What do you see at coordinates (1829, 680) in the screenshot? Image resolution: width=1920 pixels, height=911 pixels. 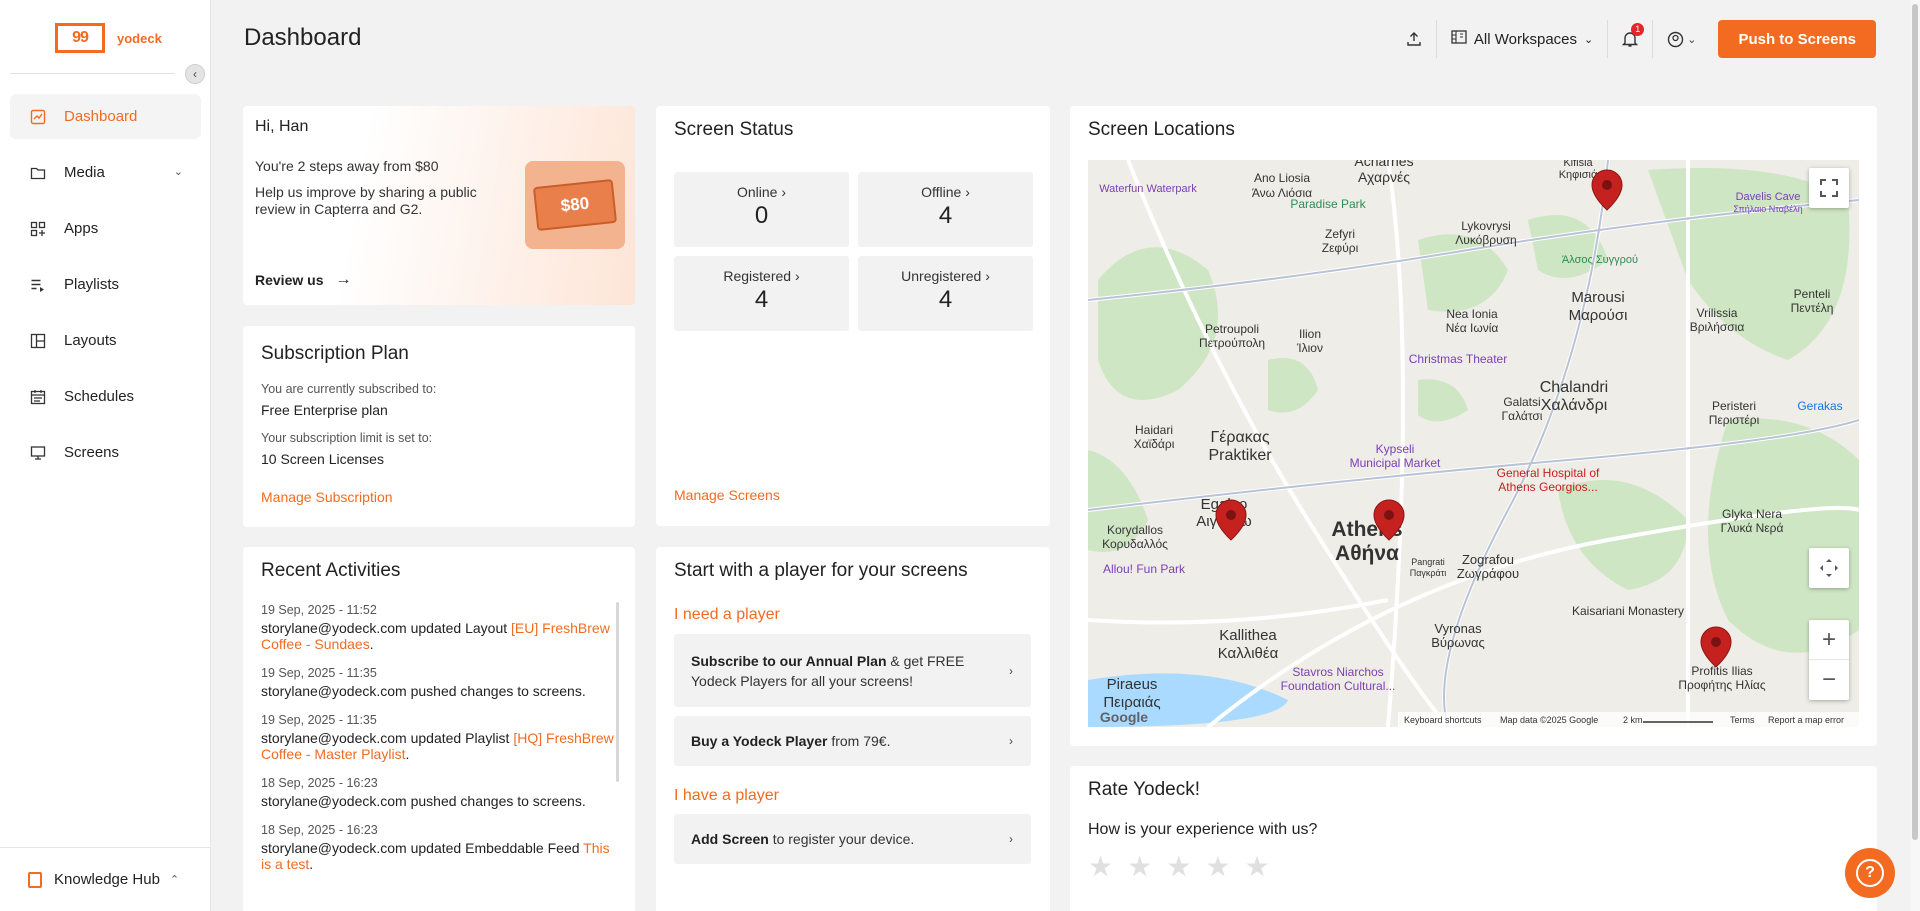 I see `zoom-out-button: −` at bounding box center [1829, 680].